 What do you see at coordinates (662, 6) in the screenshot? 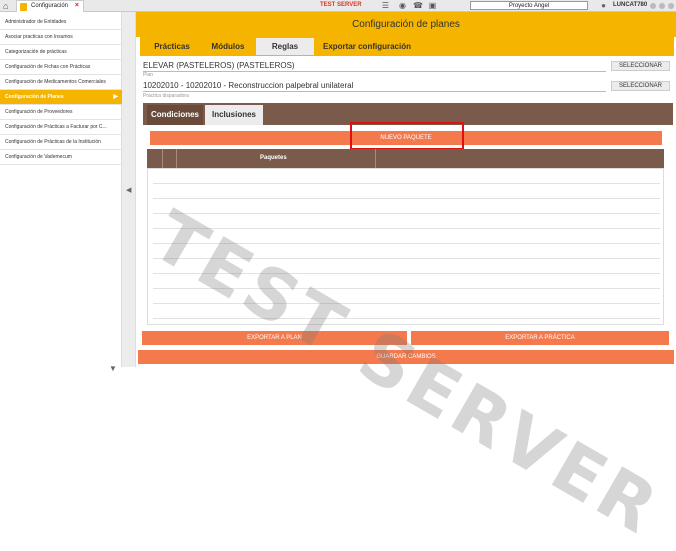
I see `maximize-icon` at bounding box center [662, 6].